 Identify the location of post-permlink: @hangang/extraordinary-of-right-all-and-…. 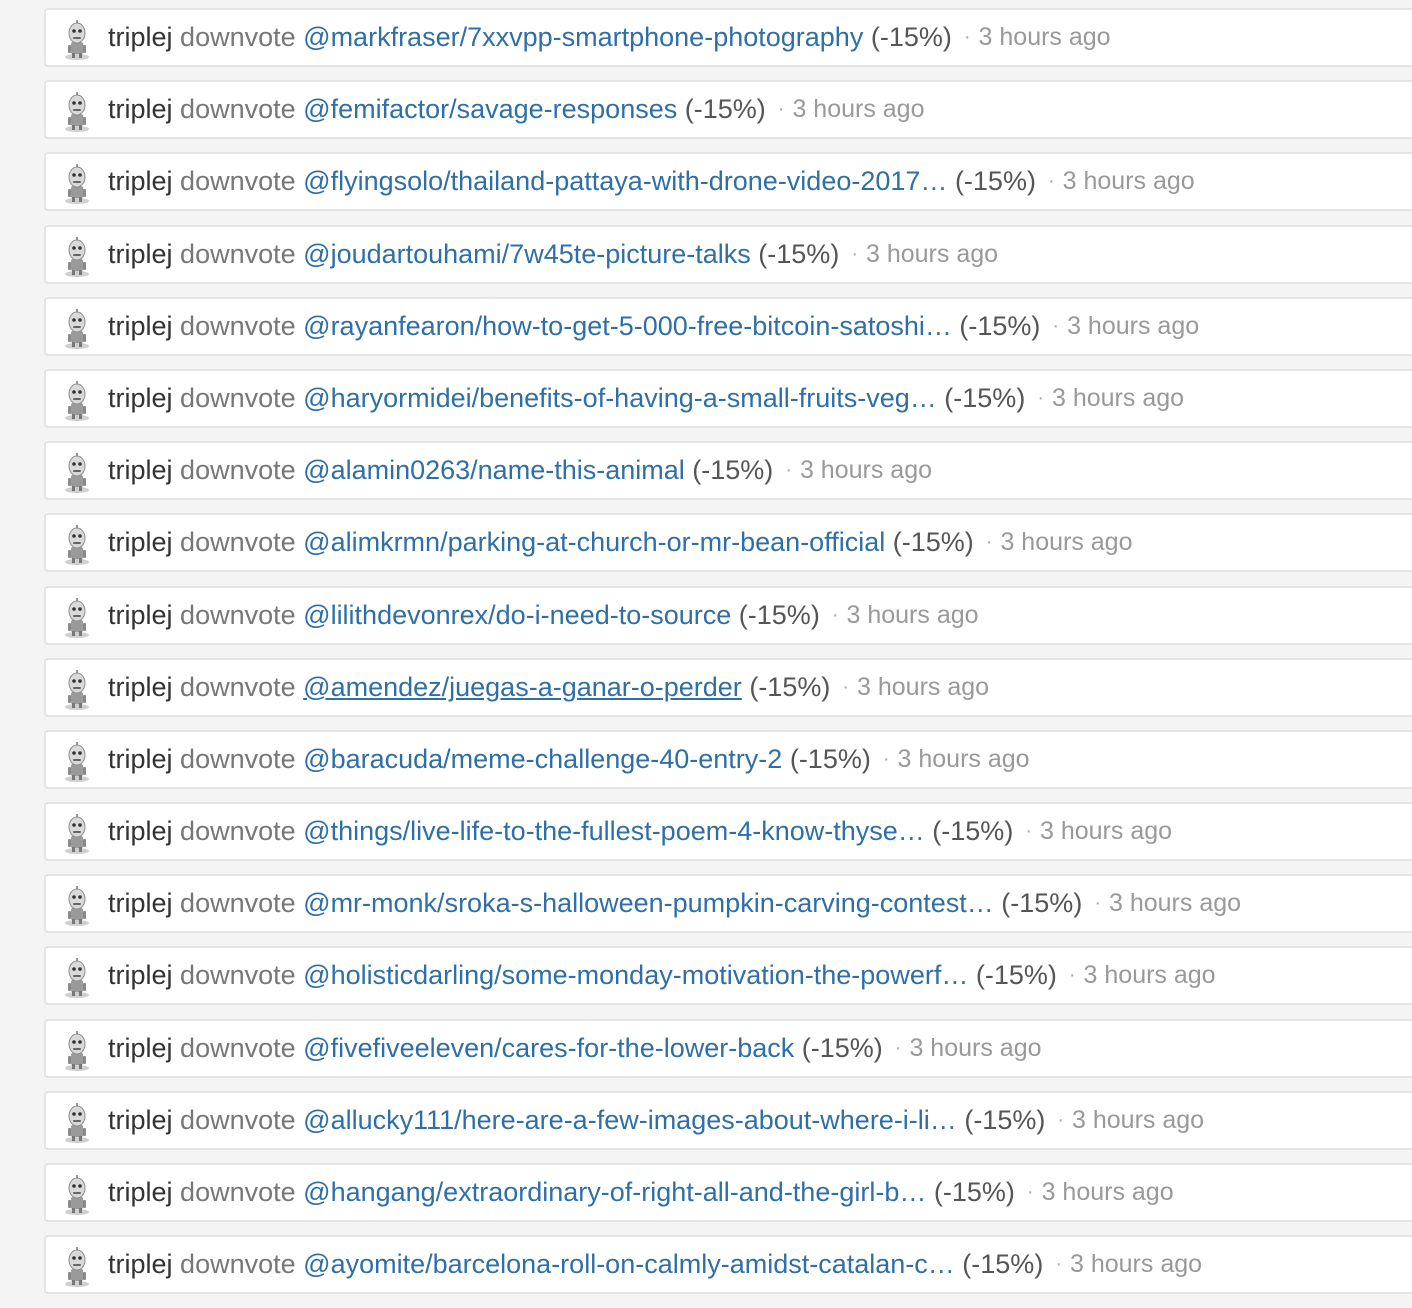
(614, 1192).